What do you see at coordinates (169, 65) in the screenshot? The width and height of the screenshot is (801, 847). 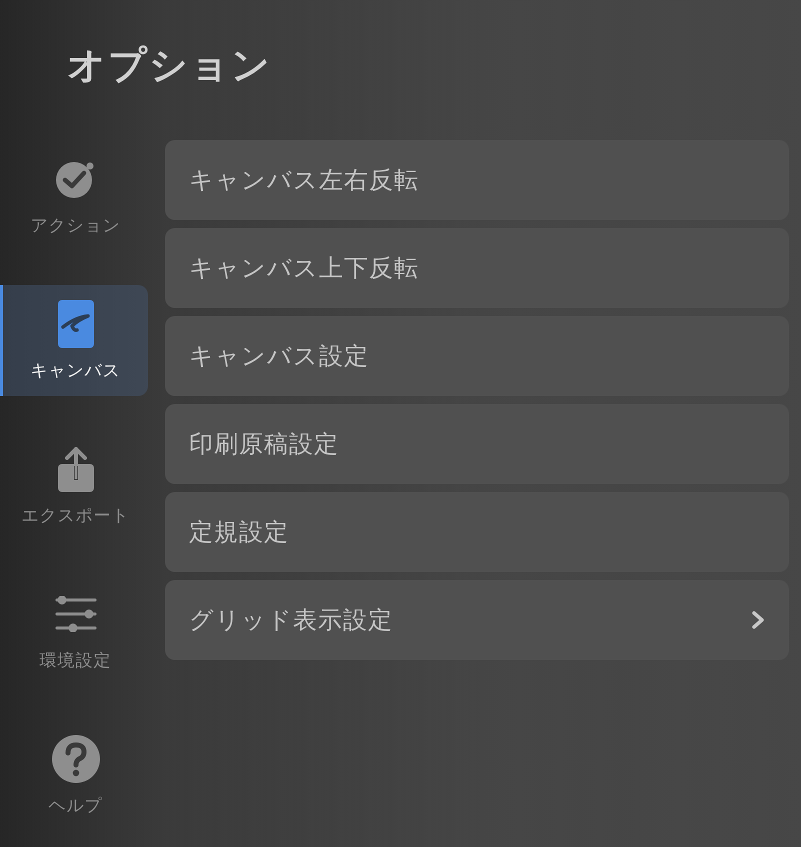 I see `page-title: オプション` at bounding box center [169, 65].